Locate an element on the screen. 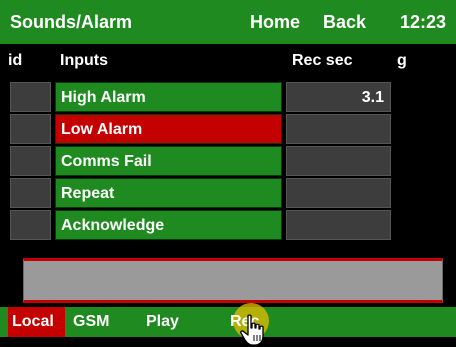 This screenshot has width=456, height=347. bottom-toolbar: Local GSM Play is located at coordinates (228, 322).